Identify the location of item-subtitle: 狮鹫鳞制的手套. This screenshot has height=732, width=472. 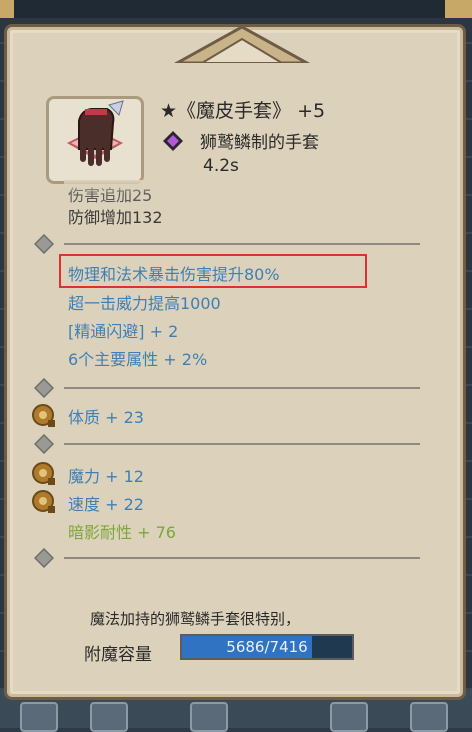
(259, 143).